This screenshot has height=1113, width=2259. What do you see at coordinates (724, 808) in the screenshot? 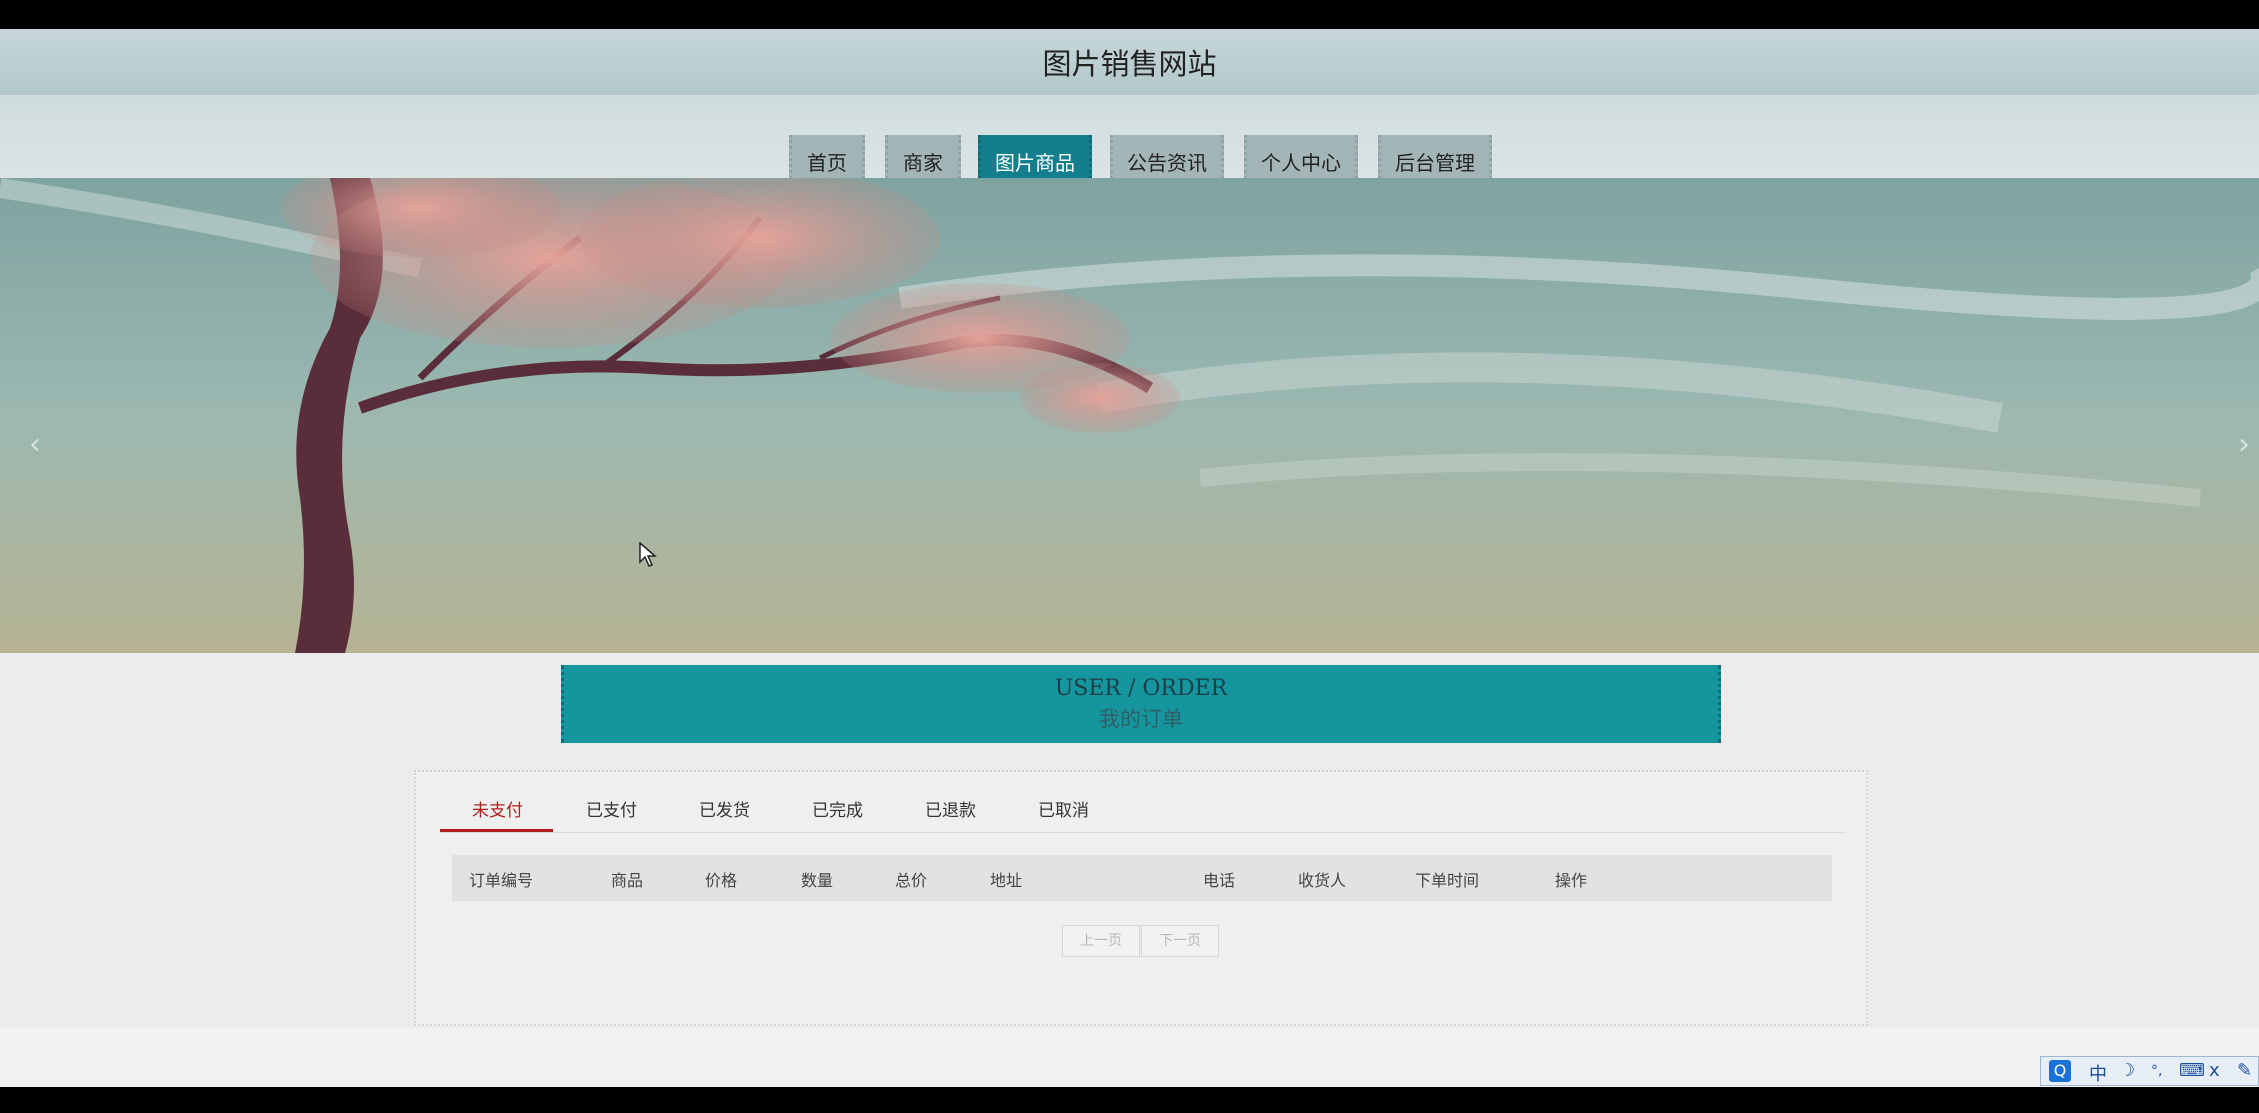
I see `tab-shipped: 已发货` at bounding box center [724, 808].